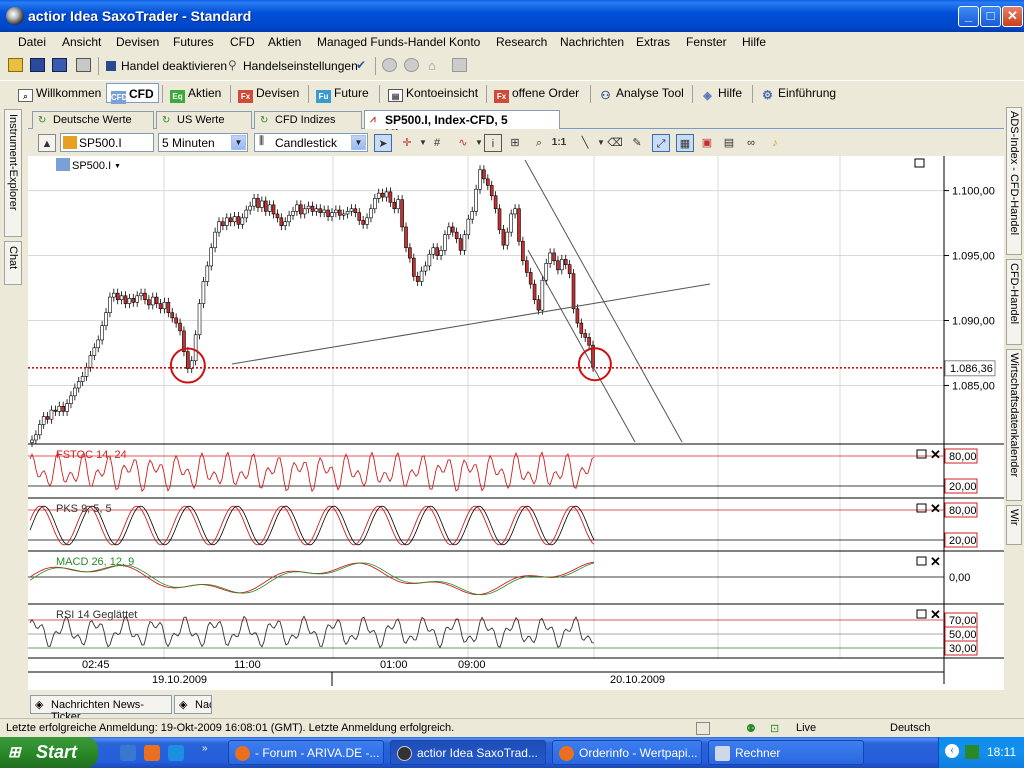 This screenshot has width=1024, height=768. I want to click on menu-cfd: CFD, so click(242, 42).